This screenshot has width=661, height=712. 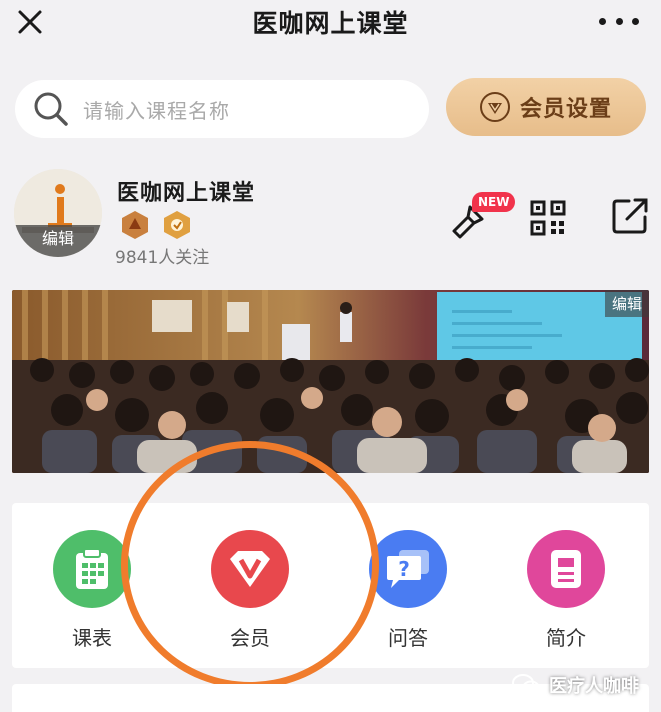 I want to click on badge-row, so click(x=156, y=225).